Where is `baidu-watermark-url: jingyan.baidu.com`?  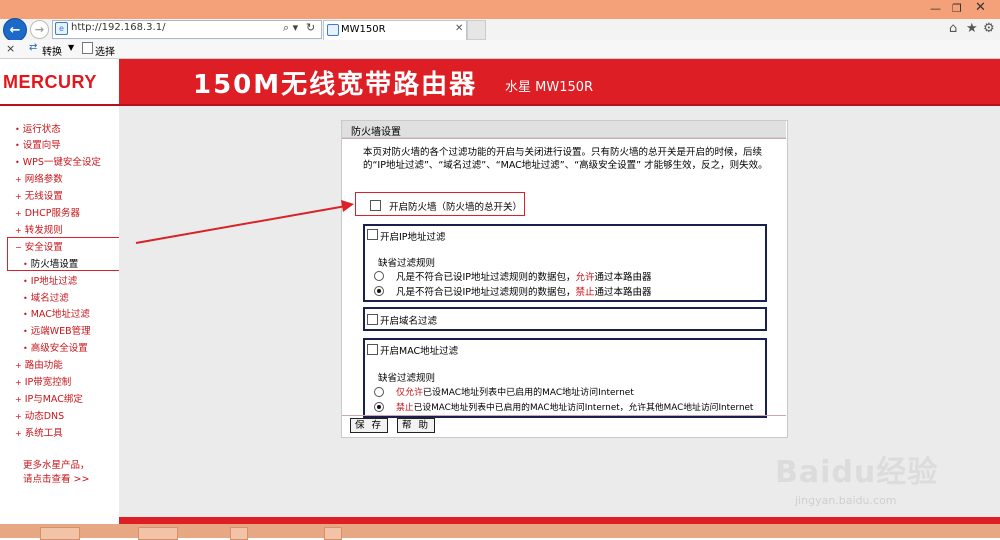
baidu-watermark-url: jingyan.baidu.com is located at coordinates (846, 500).